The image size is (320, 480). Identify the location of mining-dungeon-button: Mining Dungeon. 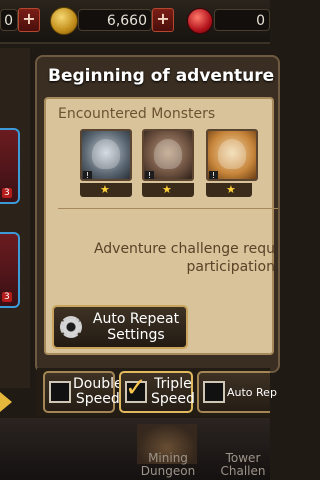
(168, 465).